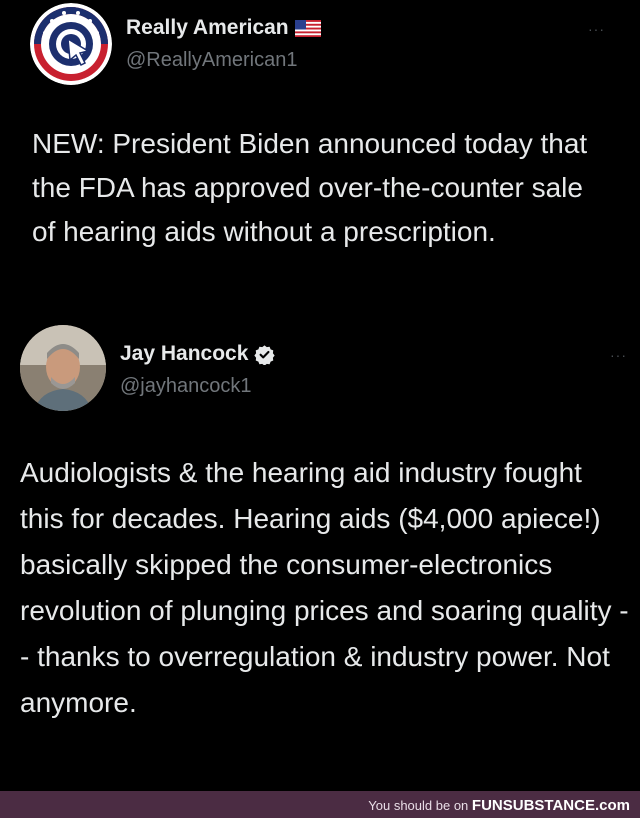 This screenshot has width=640, height=818. Describe the element at coordinates (320, 804) in the screenshot. I see `watermark-footer: You should be on FUNSUBSTANCE.com` at that location.